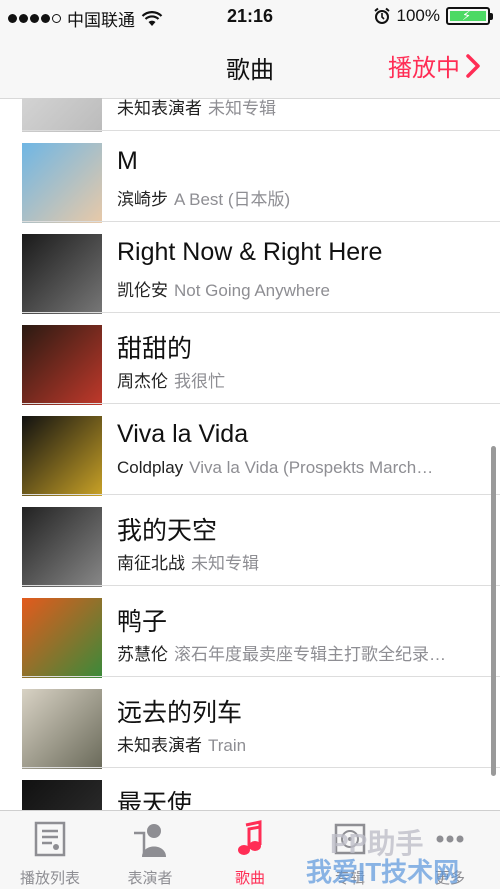 The width and height of the screenshot is (500, 889). I want to click on song-subtitle: 未知表演者 Train, so click(302, 743).